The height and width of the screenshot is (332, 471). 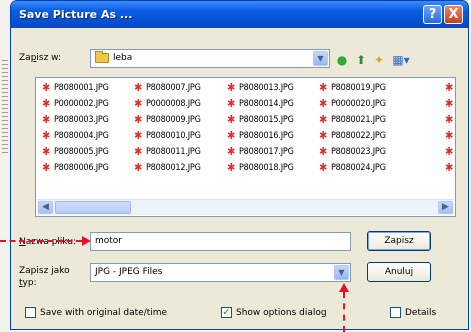 I want to click on details-checkbox: Details, so click(x=413, y=312).